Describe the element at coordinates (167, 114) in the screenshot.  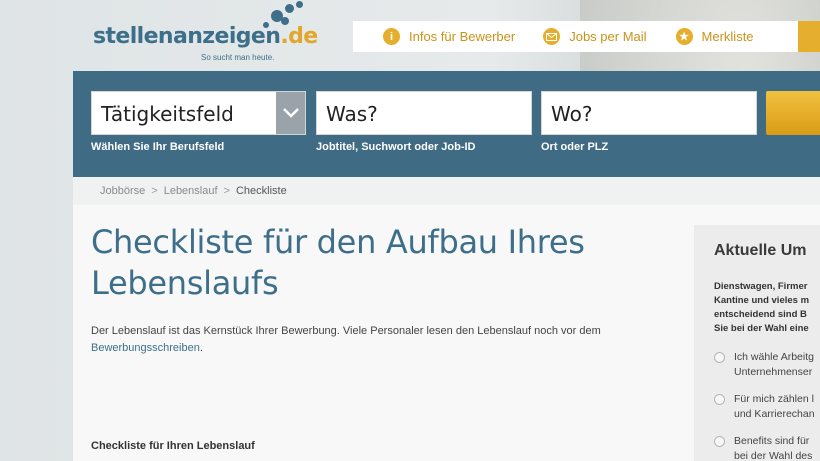
I see `category-select-value: Tätigkeitsfeld` at that location.